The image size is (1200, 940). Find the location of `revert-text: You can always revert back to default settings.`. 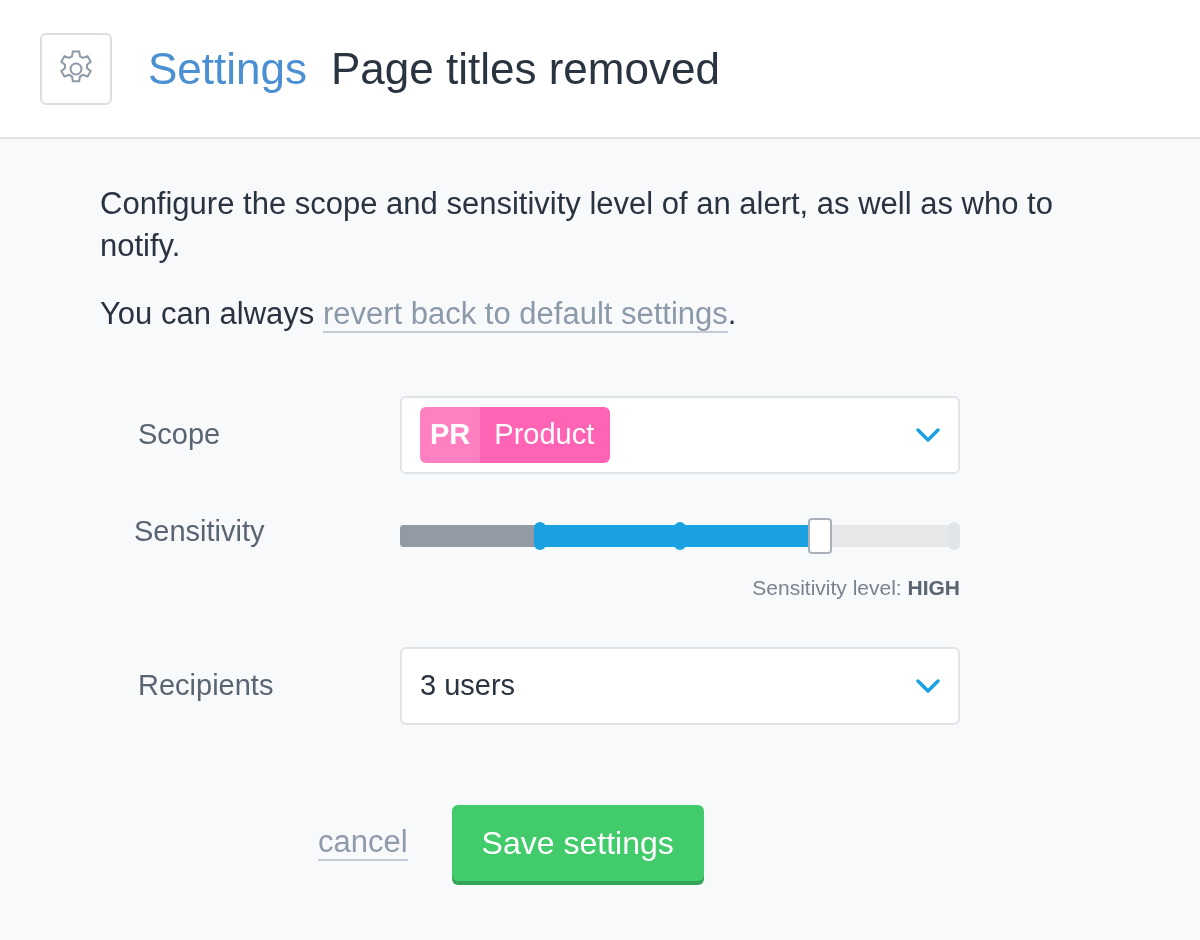

revert-text: You can always revert back to default settings. is located at coordinates (419, 315).